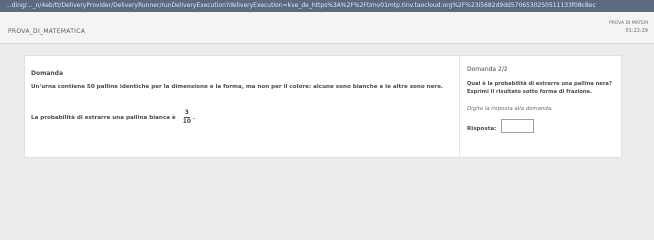  What do you see at coordinates (636, 31) in the screenshot?
I see `timer: 01:22:29` at bounding box center [636, 31].